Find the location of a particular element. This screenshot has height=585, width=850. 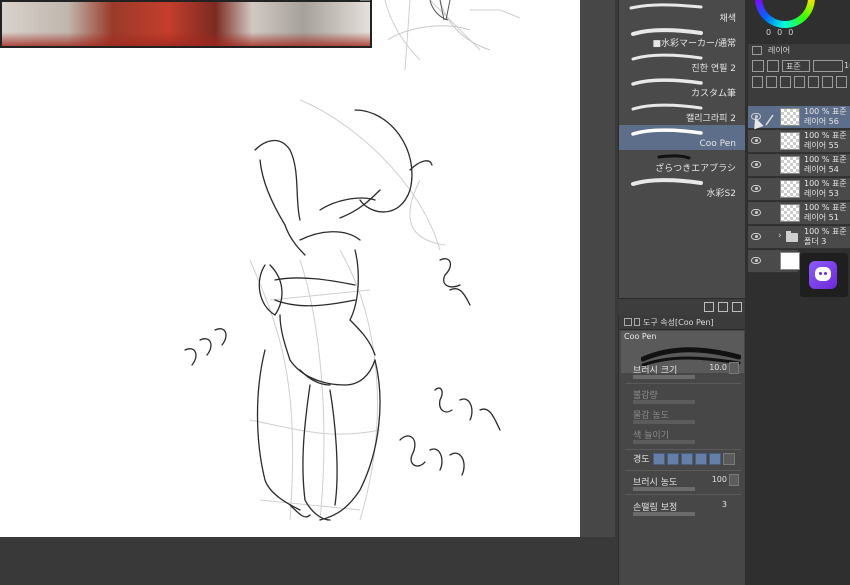

paper-thumbnail is located at coordinates (790, 261).